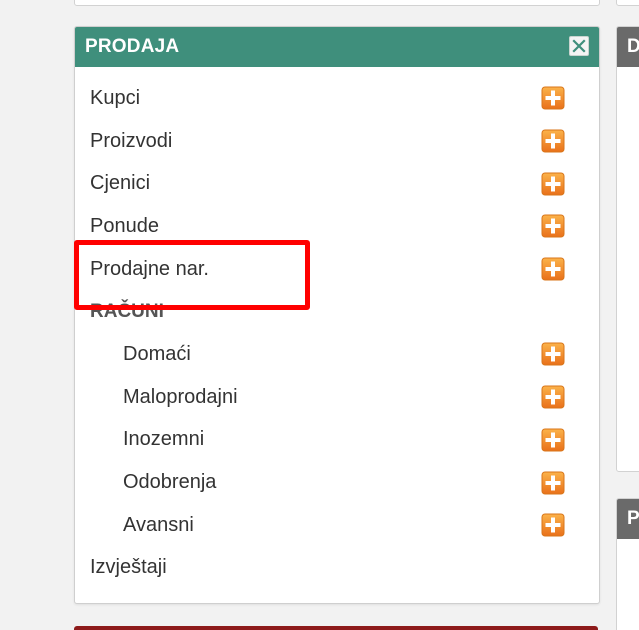 The height and width of the screenshot is (630, 639). Describe the element at coordinates (627, 3) in the screenshot. I see `panel-above-right` at that location.